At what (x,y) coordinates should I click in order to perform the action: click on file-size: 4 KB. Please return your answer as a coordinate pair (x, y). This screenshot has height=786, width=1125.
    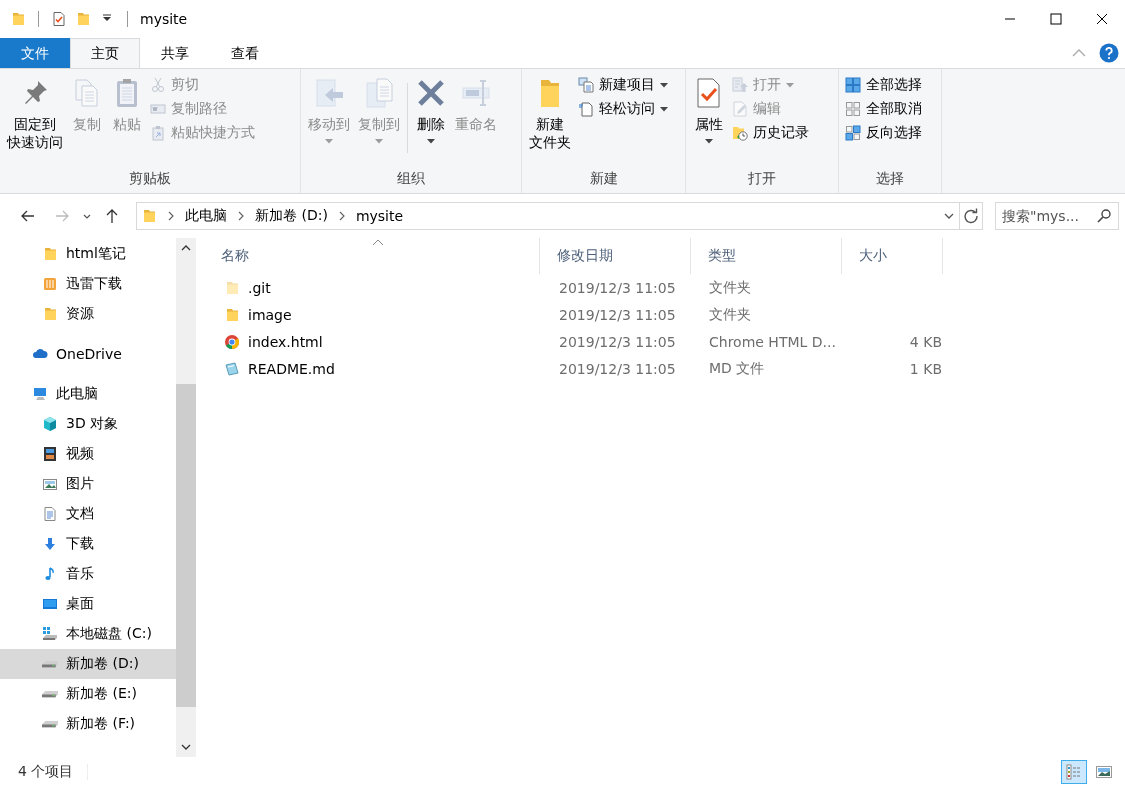
    Looking at the image, I should click on (925, 341).